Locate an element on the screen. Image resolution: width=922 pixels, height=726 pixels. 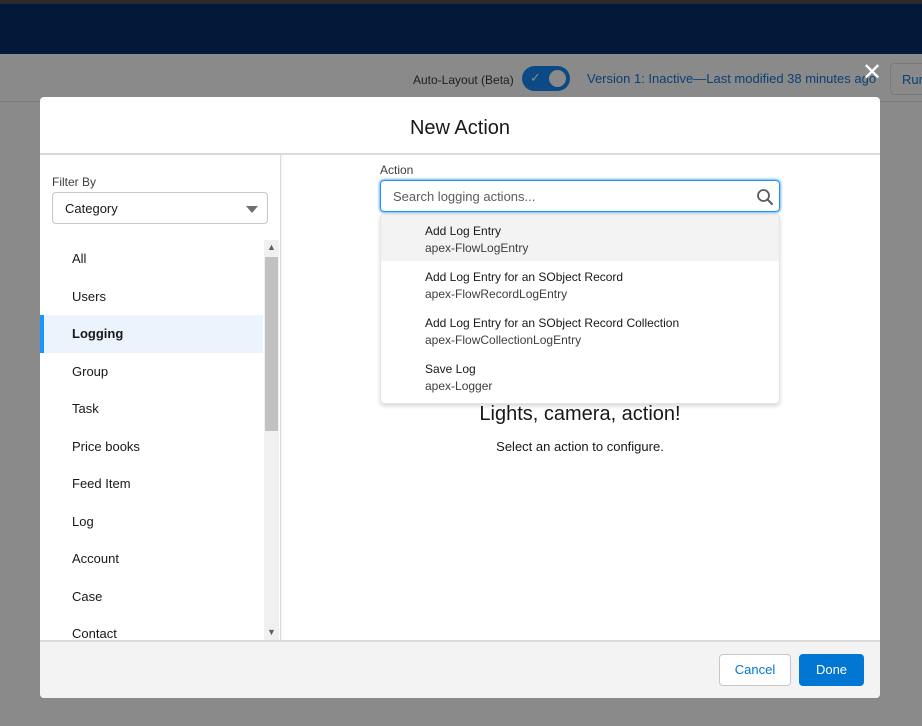
category-item-all: All is located at coordinates (151, 259).